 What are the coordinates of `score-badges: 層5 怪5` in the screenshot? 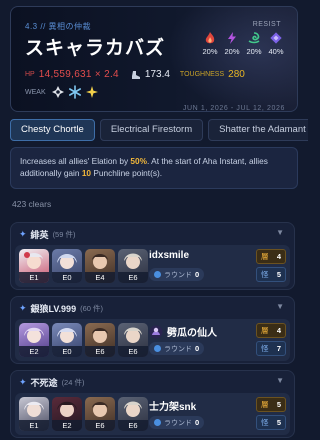 It's located at (271, 413).